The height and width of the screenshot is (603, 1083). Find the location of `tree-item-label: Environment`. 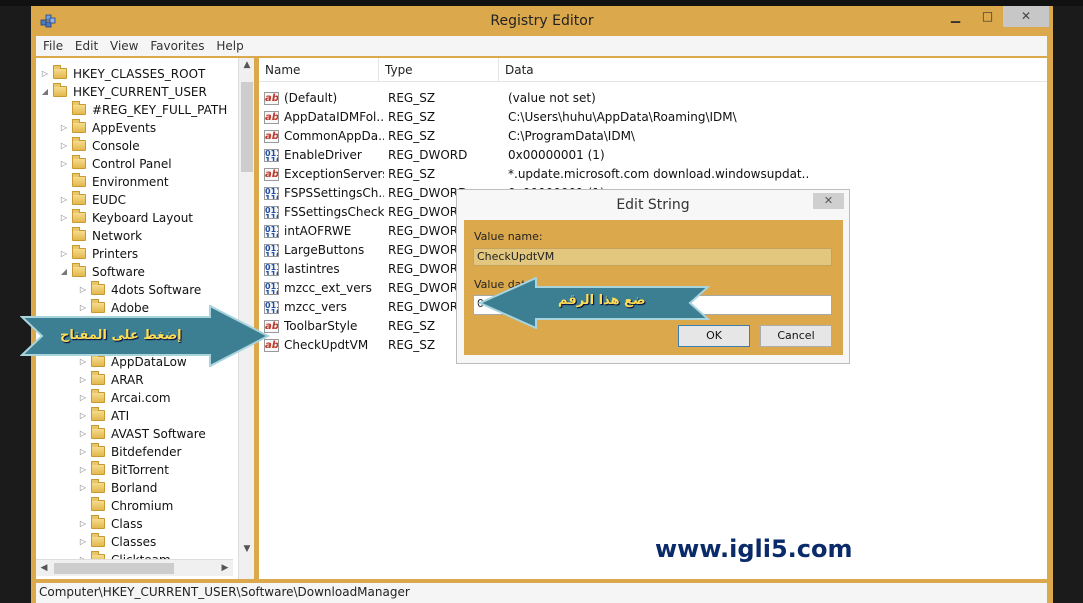

tree-item-label: Environment is located at coordinates (130, 182).